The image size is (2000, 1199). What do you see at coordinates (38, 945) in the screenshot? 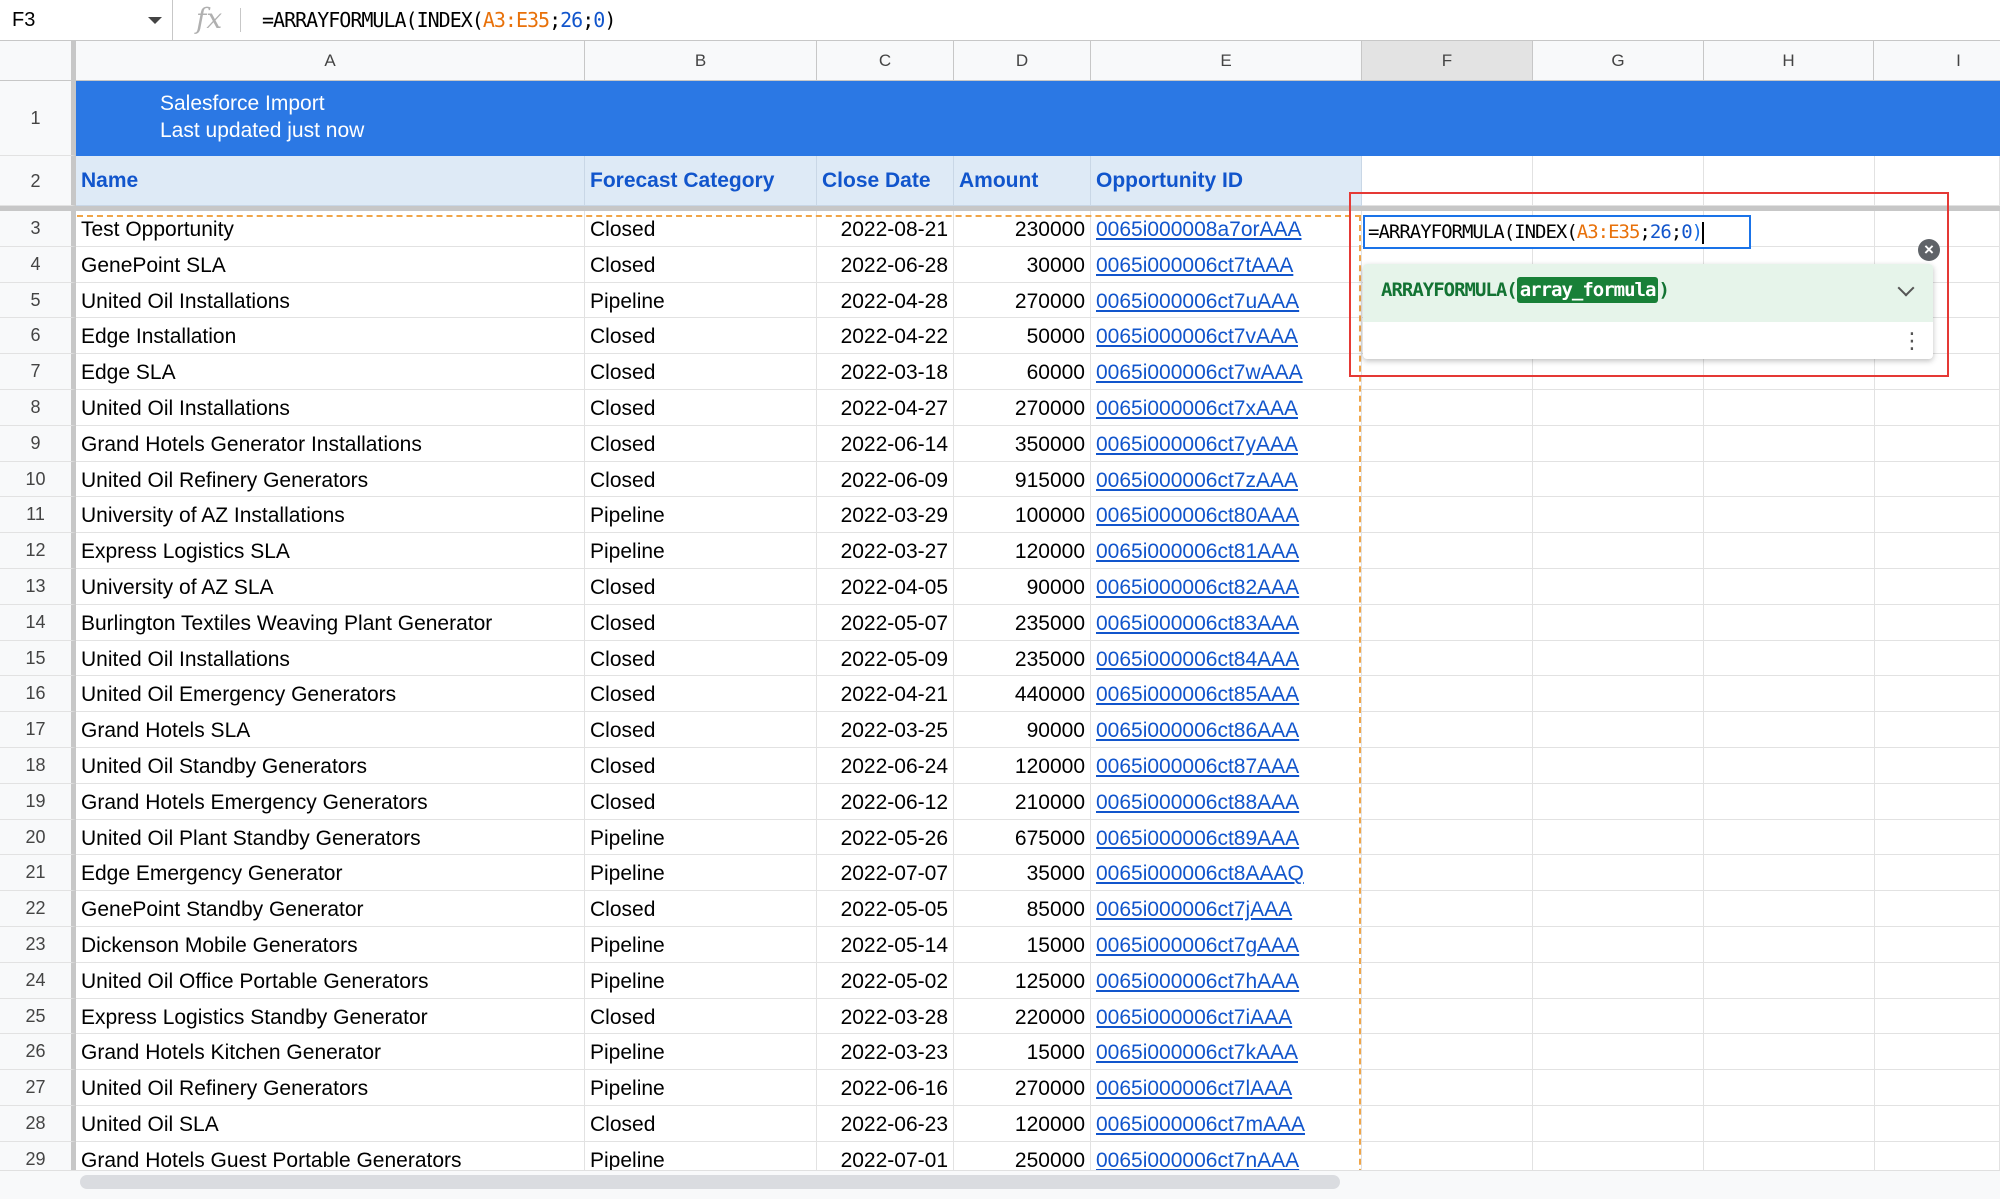
I see `row-header: 23` at bounding box center [38, 945].